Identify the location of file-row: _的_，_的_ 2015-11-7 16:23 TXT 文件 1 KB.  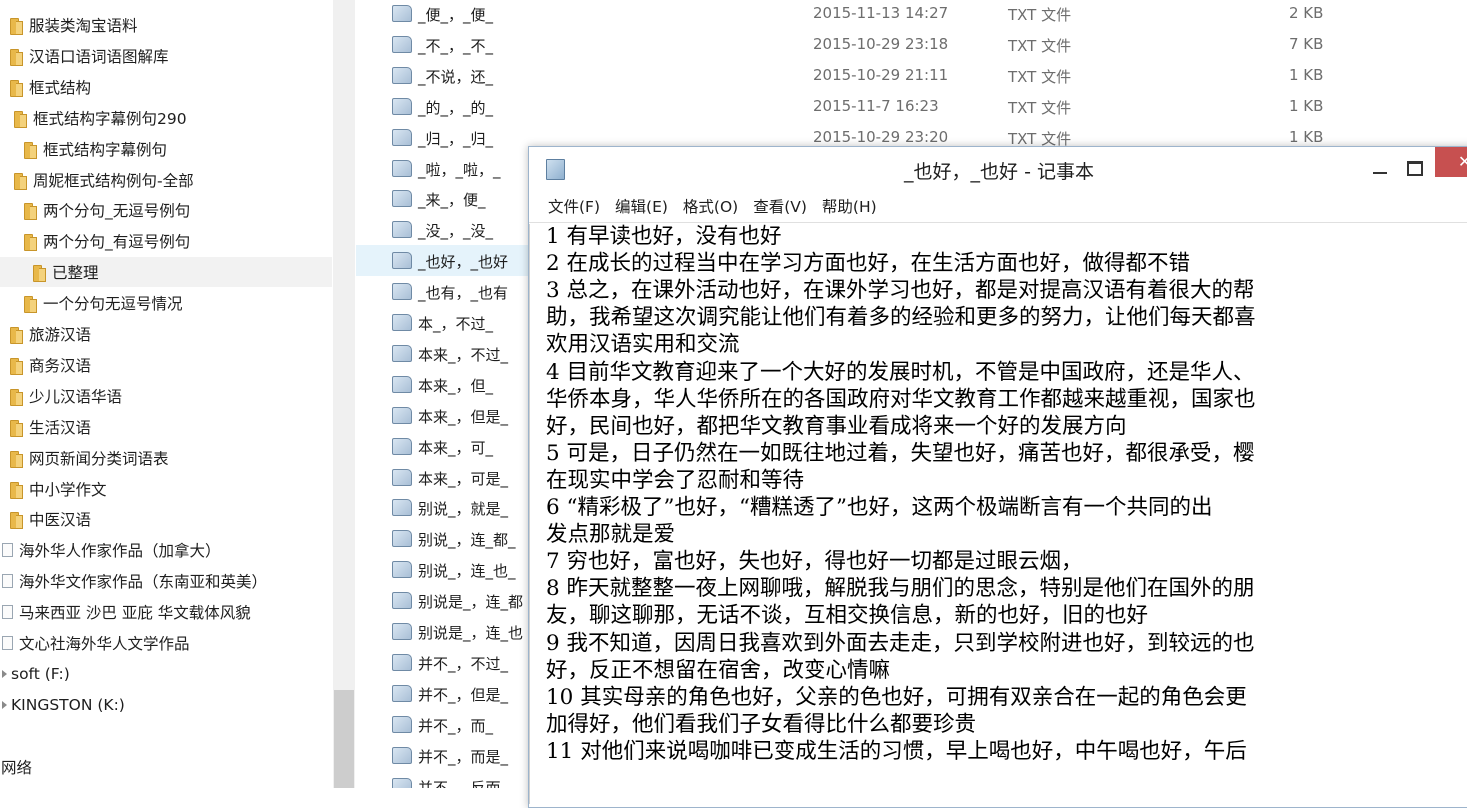
(911, 106).